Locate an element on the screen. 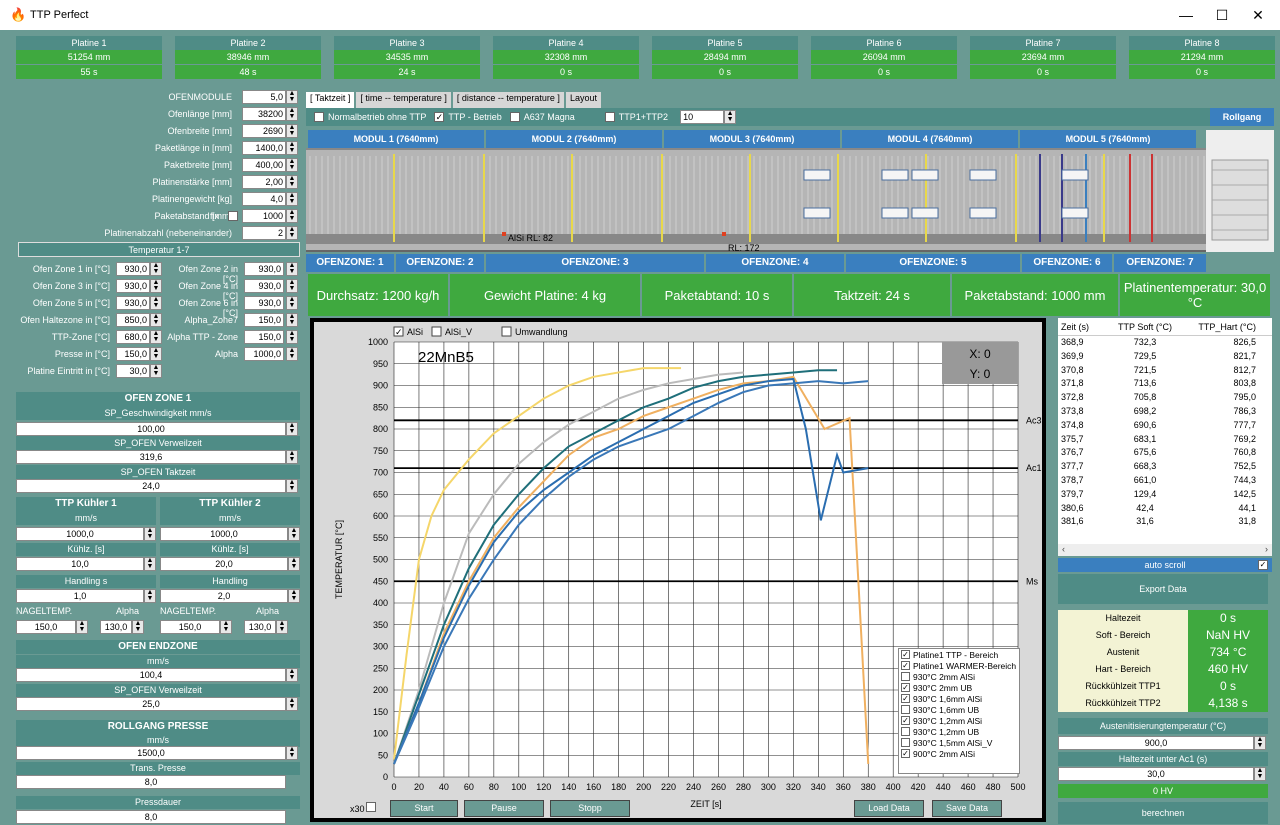 Image resolution: width=1280 pixels, height=825 pixels. ofen-param-input: 400,00 is located at coordinates (264, 165).